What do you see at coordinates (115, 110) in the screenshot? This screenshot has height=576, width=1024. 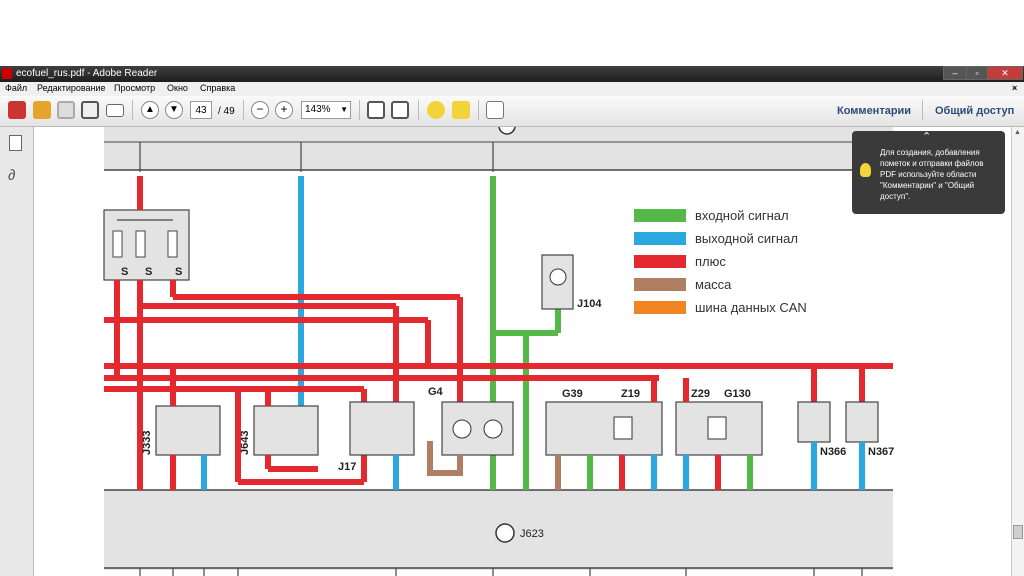 I see `email-icon` at bounding box center [115, 110].